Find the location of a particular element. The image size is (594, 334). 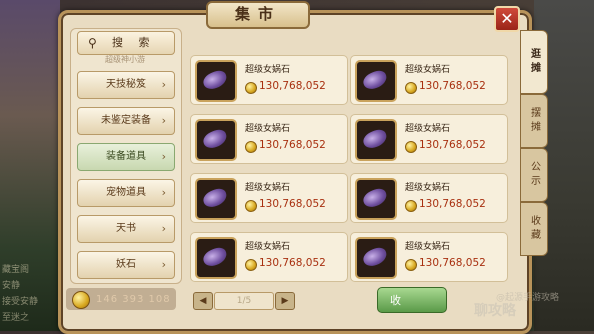

sidebar-item-heaven-book: 天书 › is located at coordinates (126, 229).